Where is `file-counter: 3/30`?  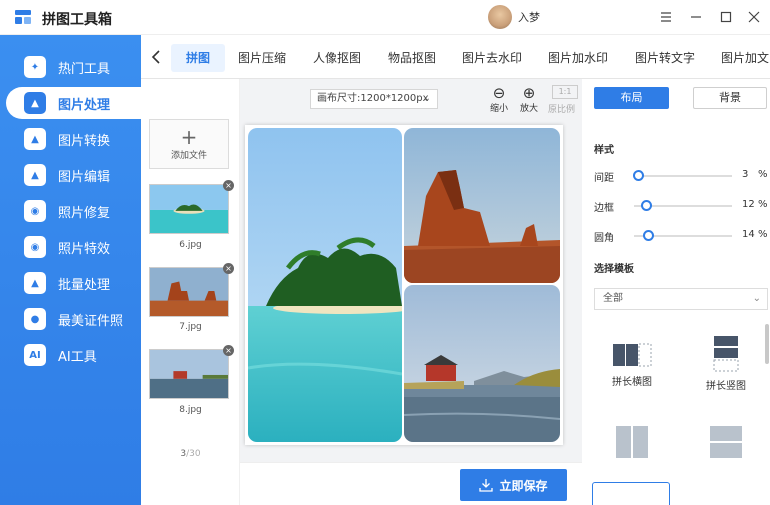
file-counter: 3/30 is located at coordinates (190, 454).